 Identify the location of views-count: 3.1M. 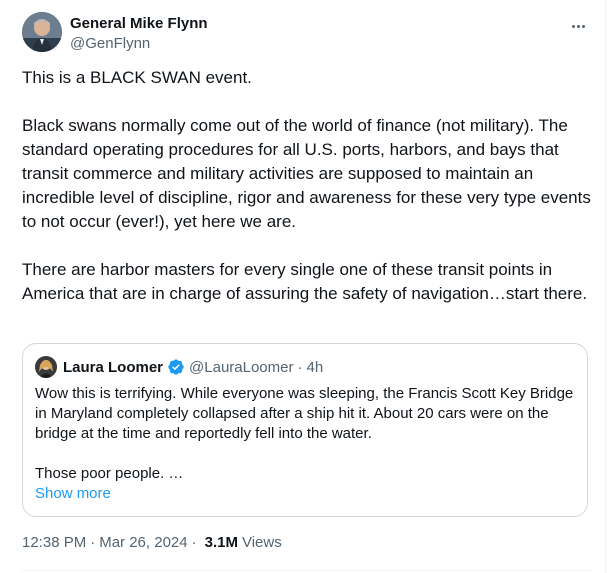
(221, 542).